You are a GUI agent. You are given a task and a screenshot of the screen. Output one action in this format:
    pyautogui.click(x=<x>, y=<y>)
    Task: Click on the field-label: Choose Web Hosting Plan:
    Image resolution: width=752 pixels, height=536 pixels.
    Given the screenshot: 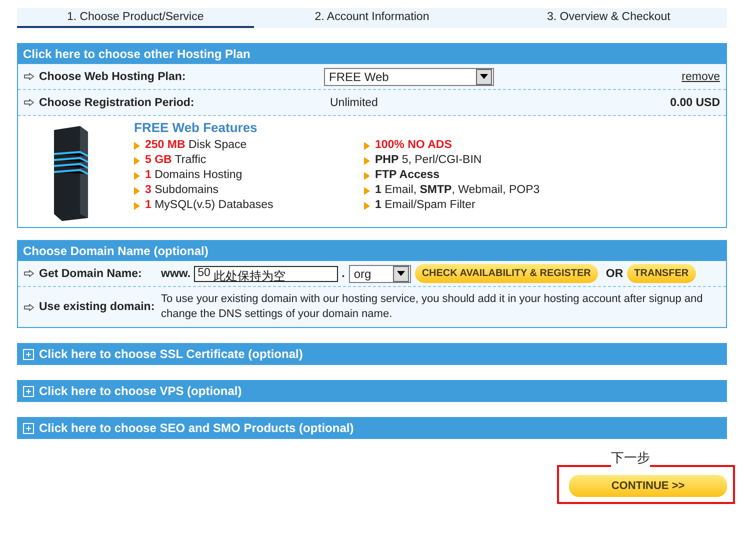 What is the action you would take?
    pyautogui.click(x=113, y=76)
    